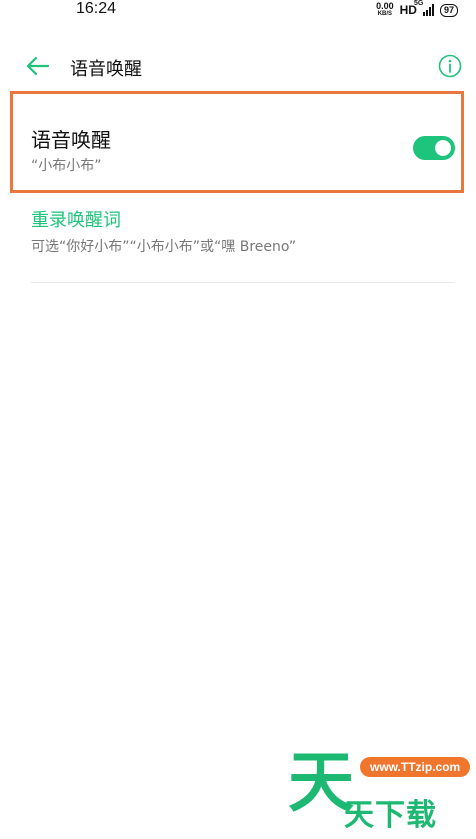 This screenshot has width=476, height=839. I want to click on status-indicators: 0.00 KB/S HD 5G 97, so click(417, 9).